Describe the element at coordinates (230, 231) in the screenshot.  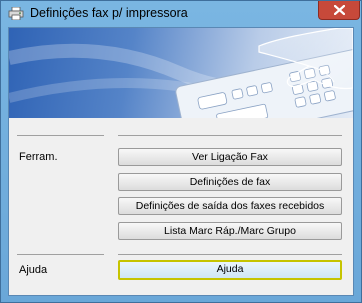
I see `speed-dial-group-list-button: Lista Marc Ráp./Marc Grupo` at that location.